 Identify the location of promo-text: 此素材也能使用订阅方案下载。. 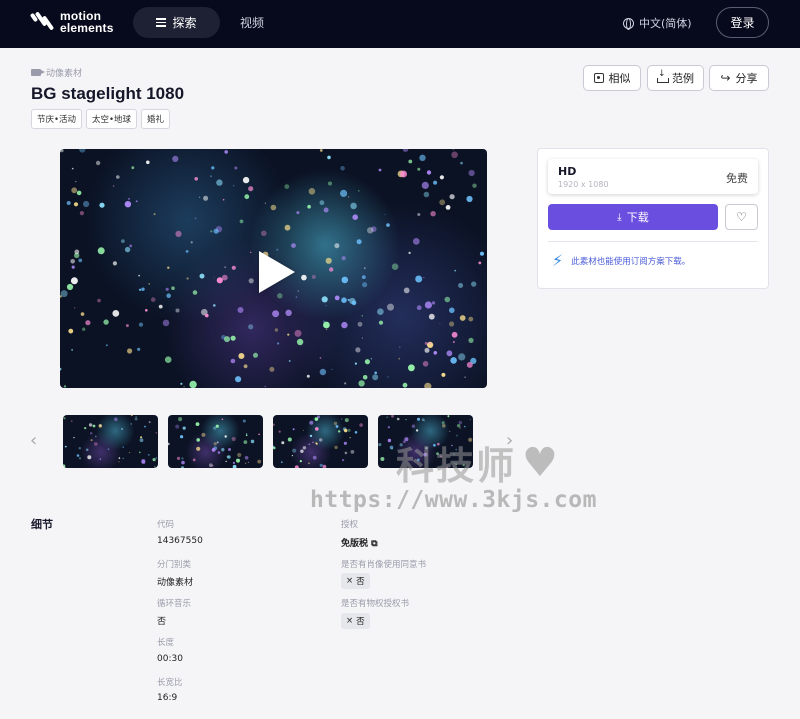
(631, 262).